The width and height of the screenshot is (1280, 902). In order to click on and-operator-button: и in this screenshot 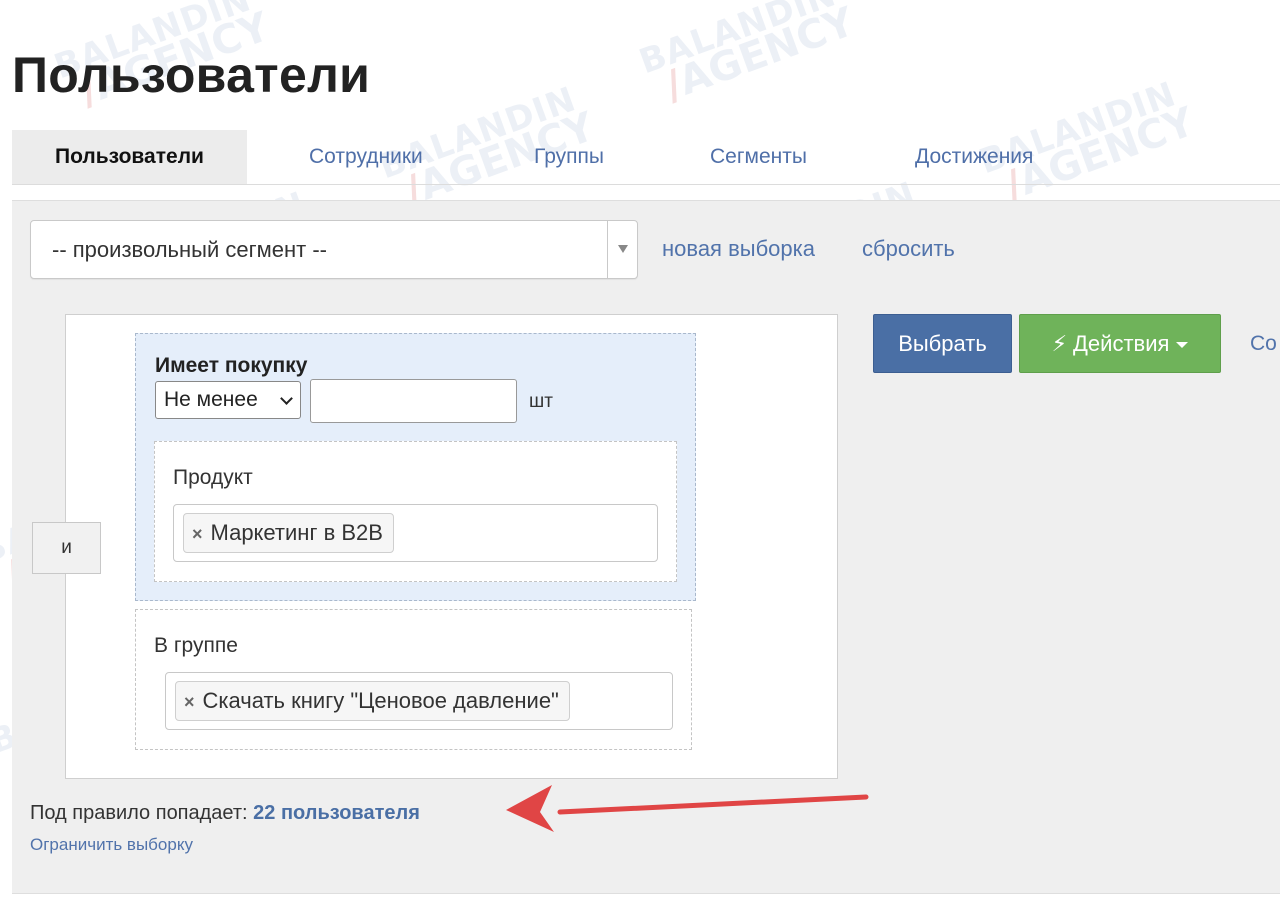, I will do `click(66, 548)`.